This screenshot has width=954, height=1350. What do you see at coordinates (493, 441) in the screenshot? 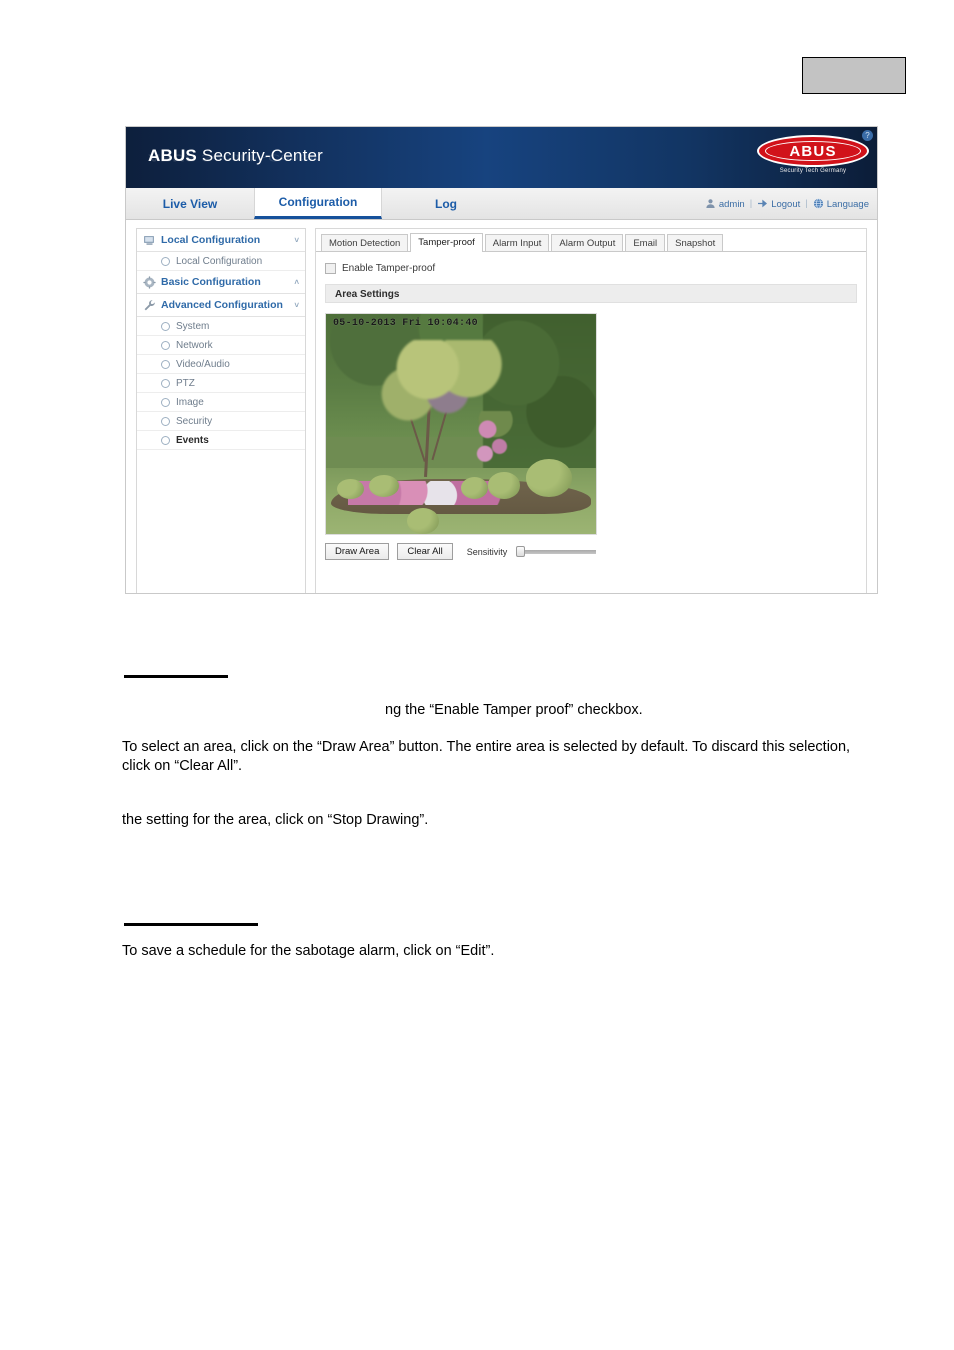
I see `video-flowering-shrub` at bounding box center [493, 441].